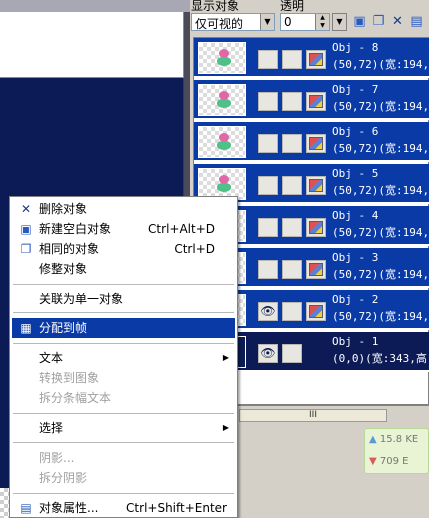  What do you see at coordinates (397, 21) in the screenshot?
I see `delete-icon: ✕` at bounding box center [397, 21].